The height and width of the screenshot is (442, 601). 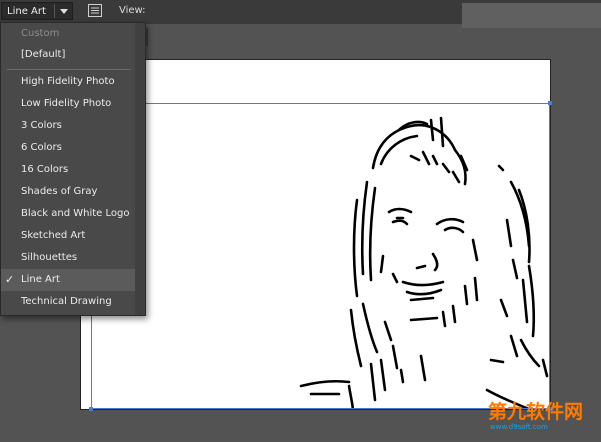 What do you see at coordinates (68, 192) in the screenshot?
I see `menu-item-shades-of-gray: Shades of Gray` at bounding box center [68, 192].